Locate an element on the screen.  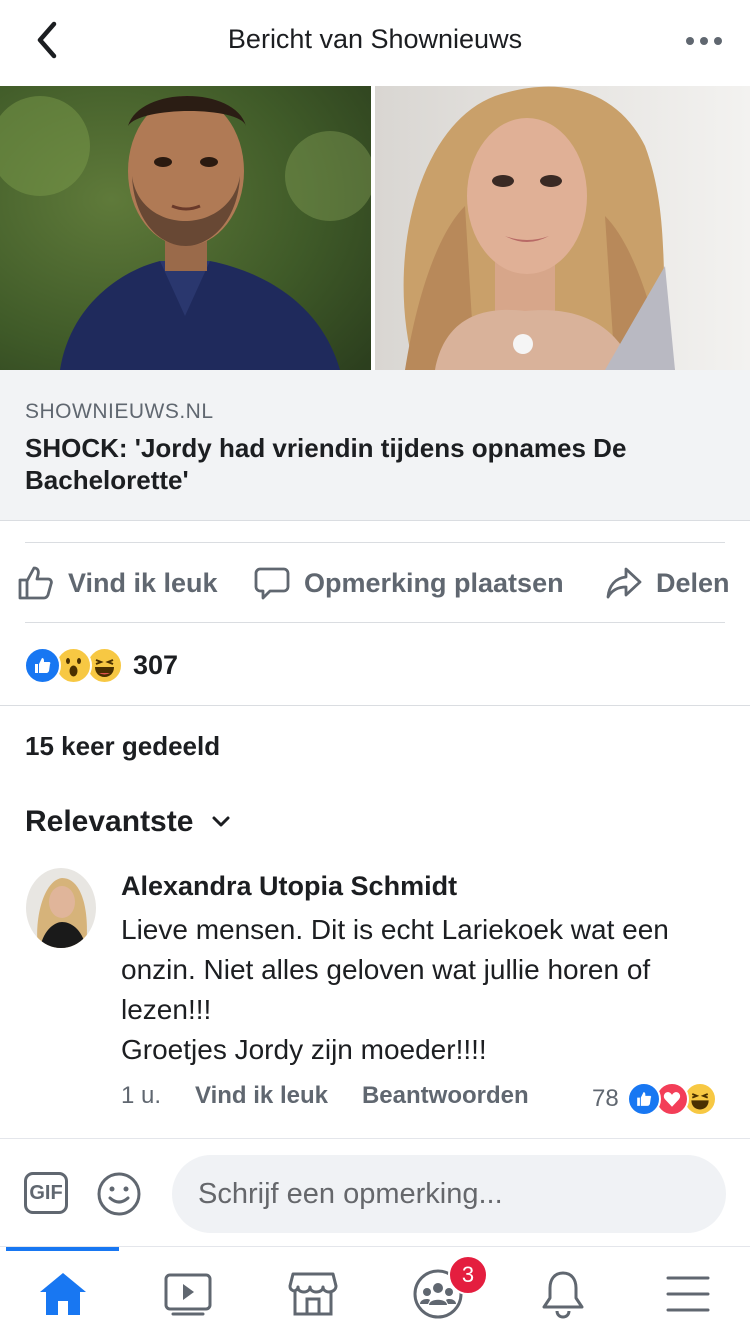
tab-video is located at coordinates (188, 1294).